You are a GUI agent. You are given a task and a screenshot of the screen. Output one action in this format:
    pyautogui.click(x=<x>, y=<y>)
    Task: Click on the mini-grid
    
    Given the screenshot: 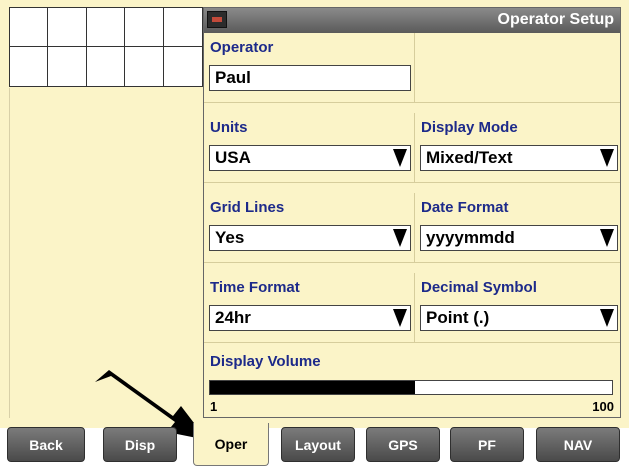 What is the action you would take?
    pyautogui.click(x=106, y=47)
    